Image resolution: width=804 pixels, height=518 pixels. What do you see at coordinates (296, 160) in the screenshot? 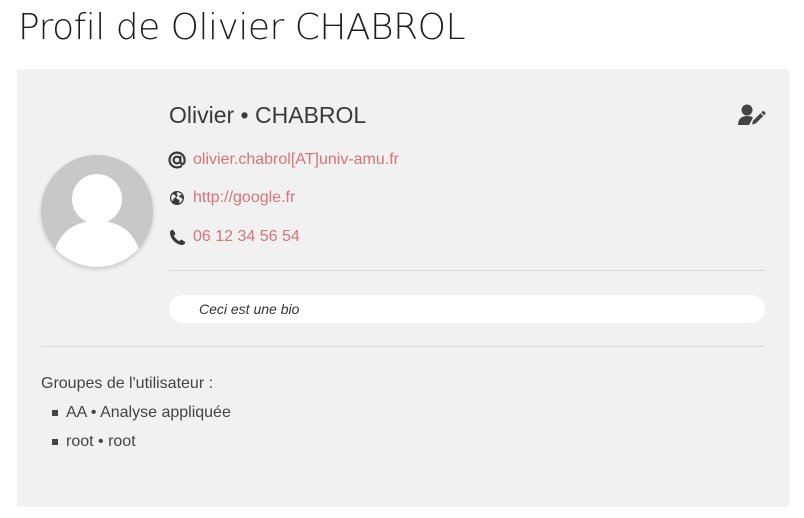
I see `email-link: olivier.chabrol[AT]univ-amu.fr` at bounding box center [296, 160].